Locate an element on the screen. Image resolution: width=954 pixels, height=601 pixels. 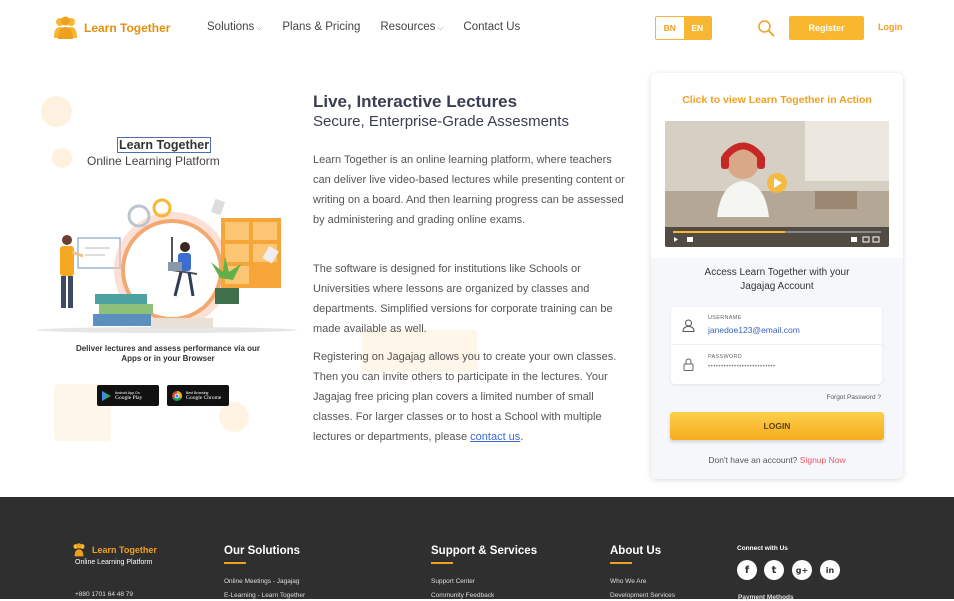
chrome-text: Google Chrome is located at coordinates (204, 397).